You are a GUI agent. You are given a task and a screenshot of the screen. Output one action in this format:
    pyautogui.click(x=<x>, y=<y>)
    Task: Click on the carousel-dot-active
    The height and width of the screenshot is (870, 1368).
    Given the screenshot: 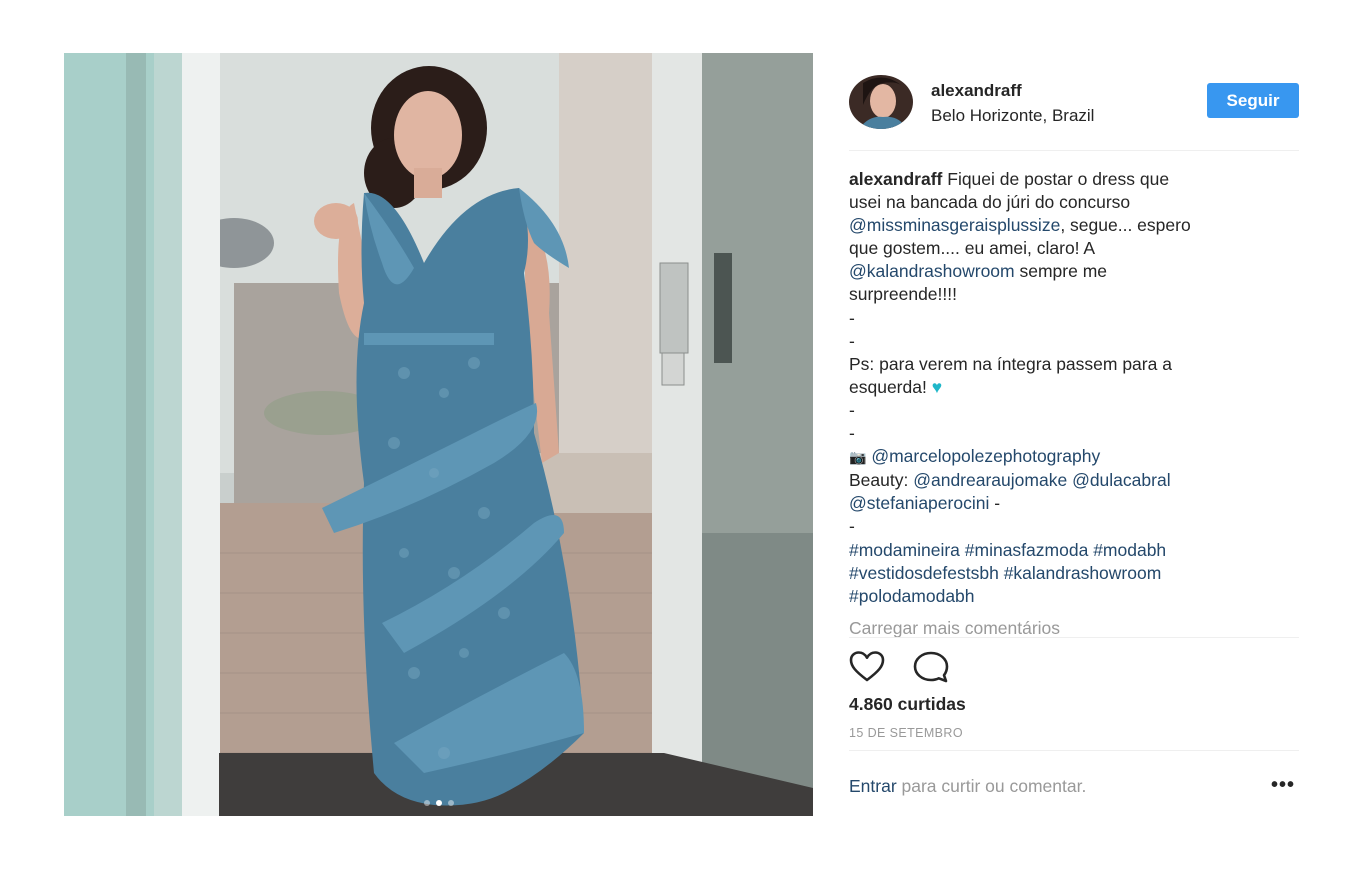 What is the action you would take?
    pyautogui.click(x=438, y=803)
    